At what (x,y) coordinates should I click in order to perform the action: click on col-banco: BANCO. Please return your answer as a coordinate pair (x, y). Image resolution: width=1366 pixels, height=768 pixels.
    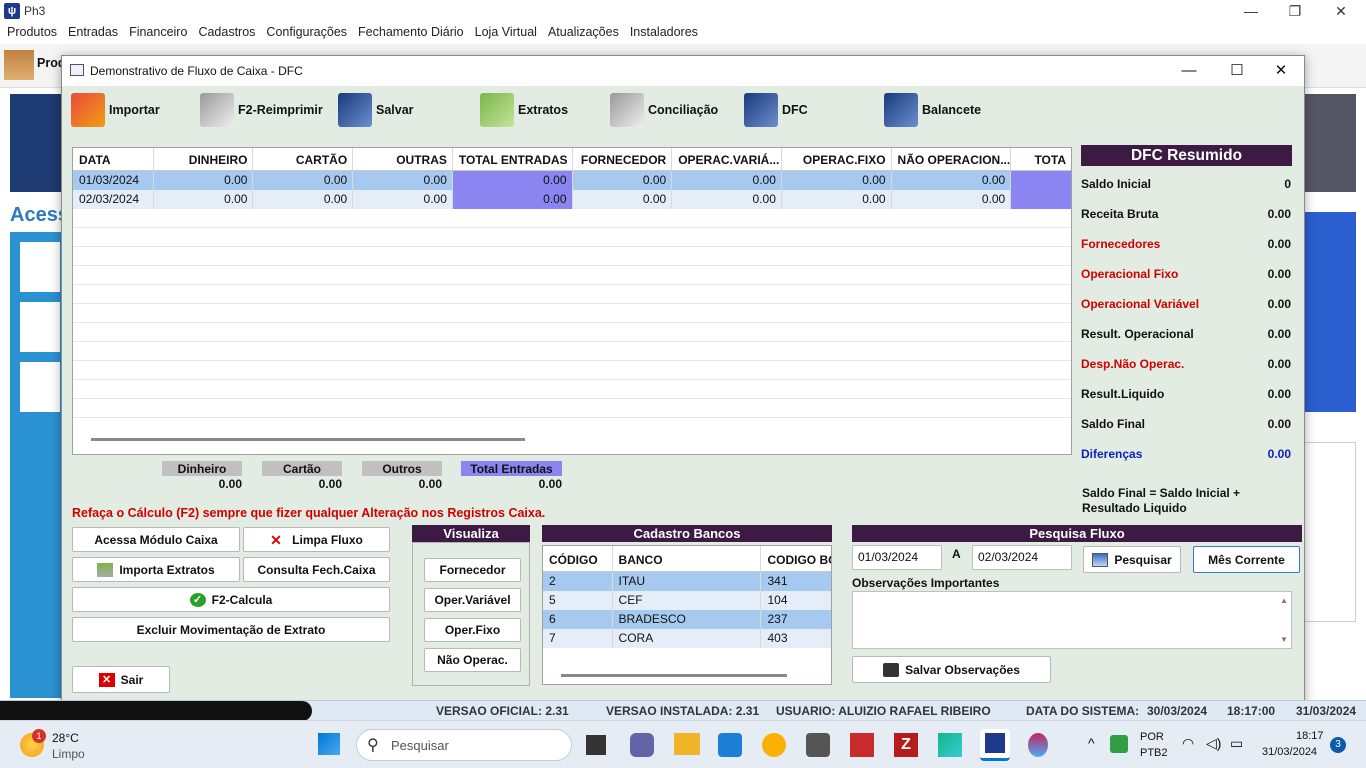
    Looking at the image, I should click on (687, 558).